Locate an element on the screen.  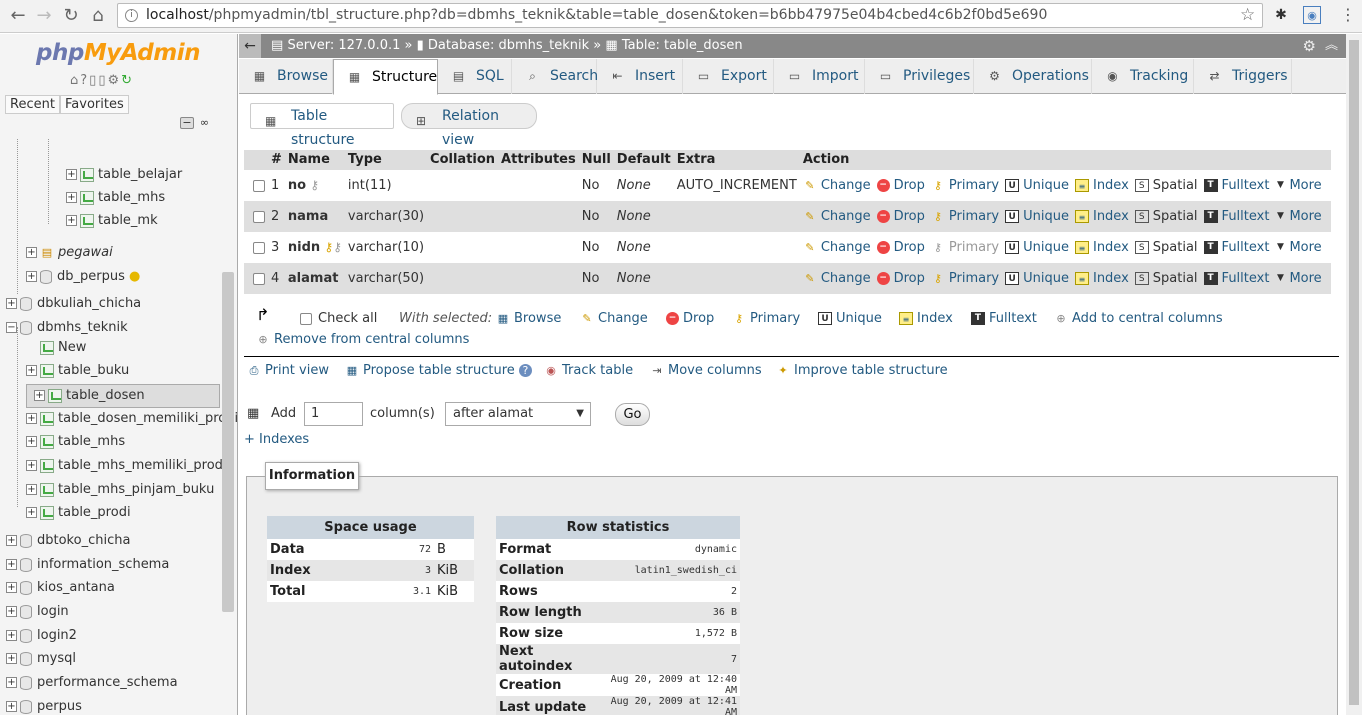
sidebar-item-table-mk: + table_mk is located at coordinates (151, 221).